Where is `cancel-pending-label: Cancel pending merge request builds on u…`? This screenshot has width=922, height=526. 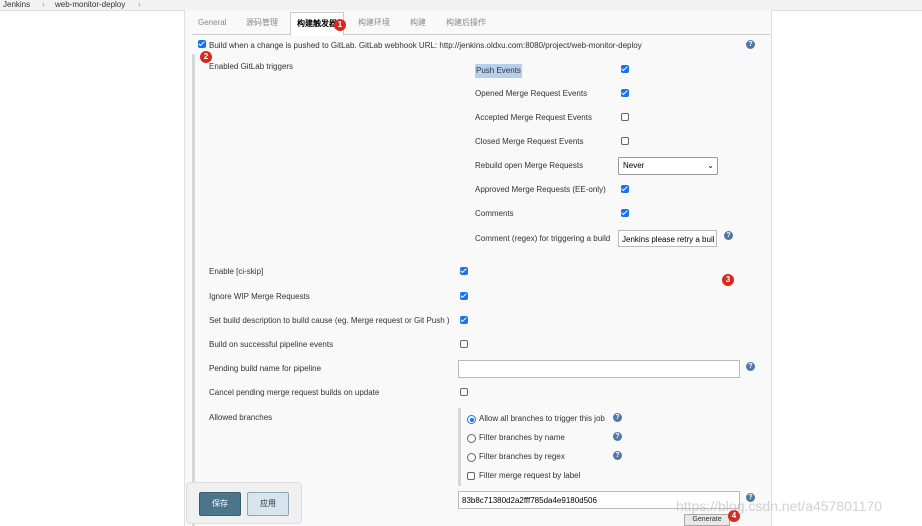
cancel-pending-label: Cancel pending merge request builds on u… is located at coordinates (294, 392).